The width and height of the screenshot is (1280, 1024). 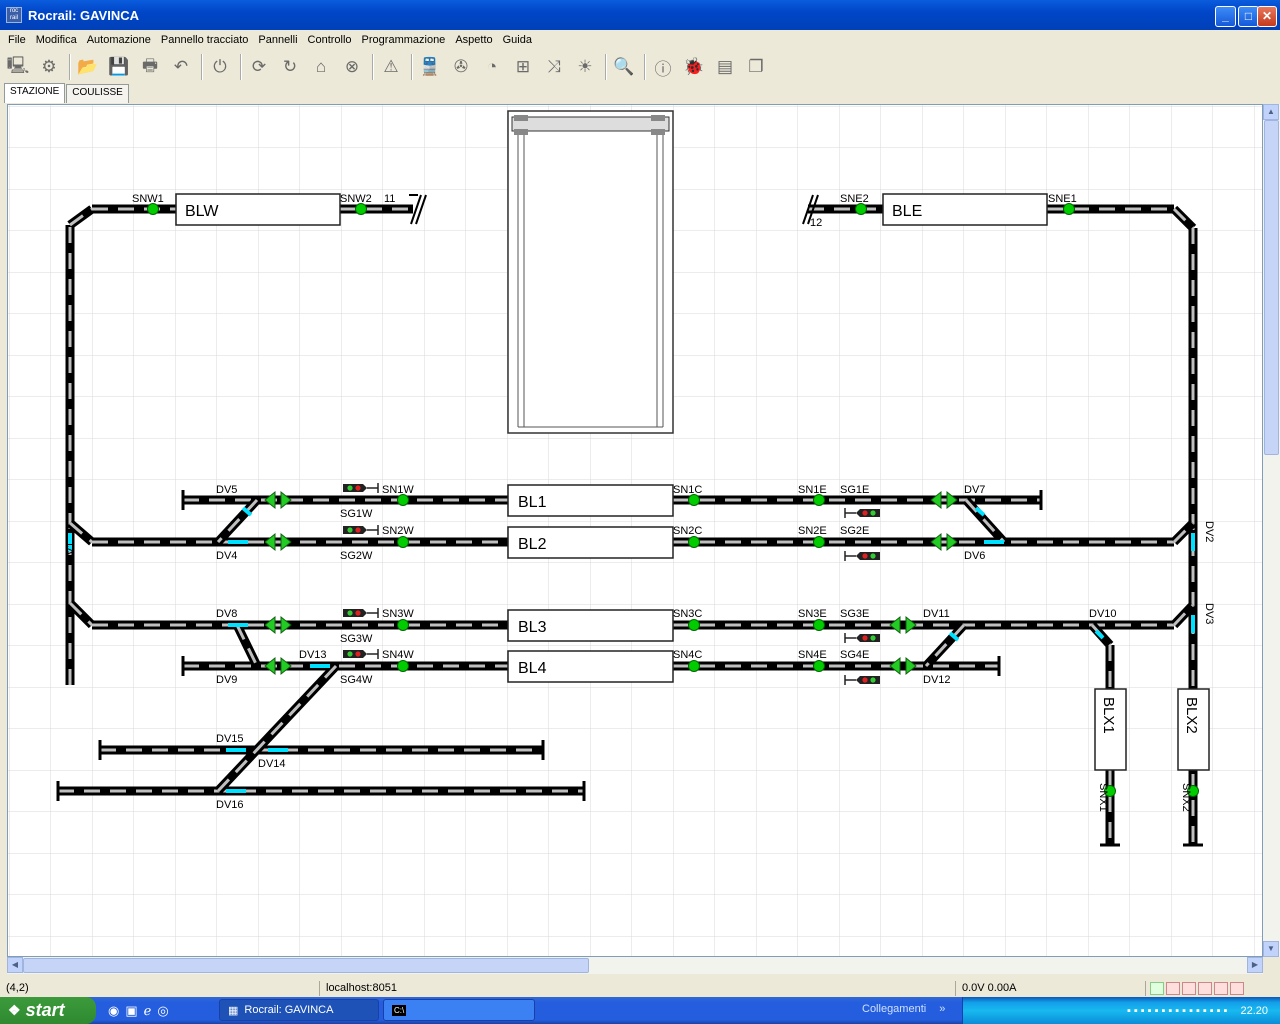 I want to click on minimize-button: _, so click(x=1225, y=16).